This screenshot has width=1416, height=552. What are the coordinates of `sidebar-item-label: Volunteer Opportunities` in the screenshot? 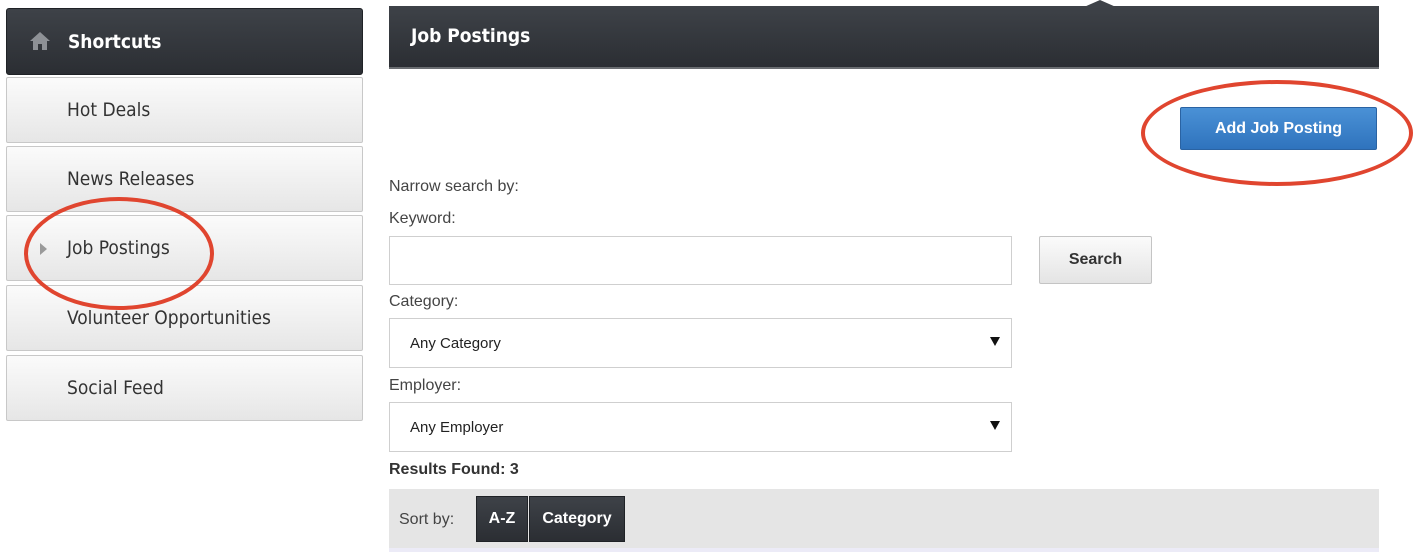 It's located at (169, 318).